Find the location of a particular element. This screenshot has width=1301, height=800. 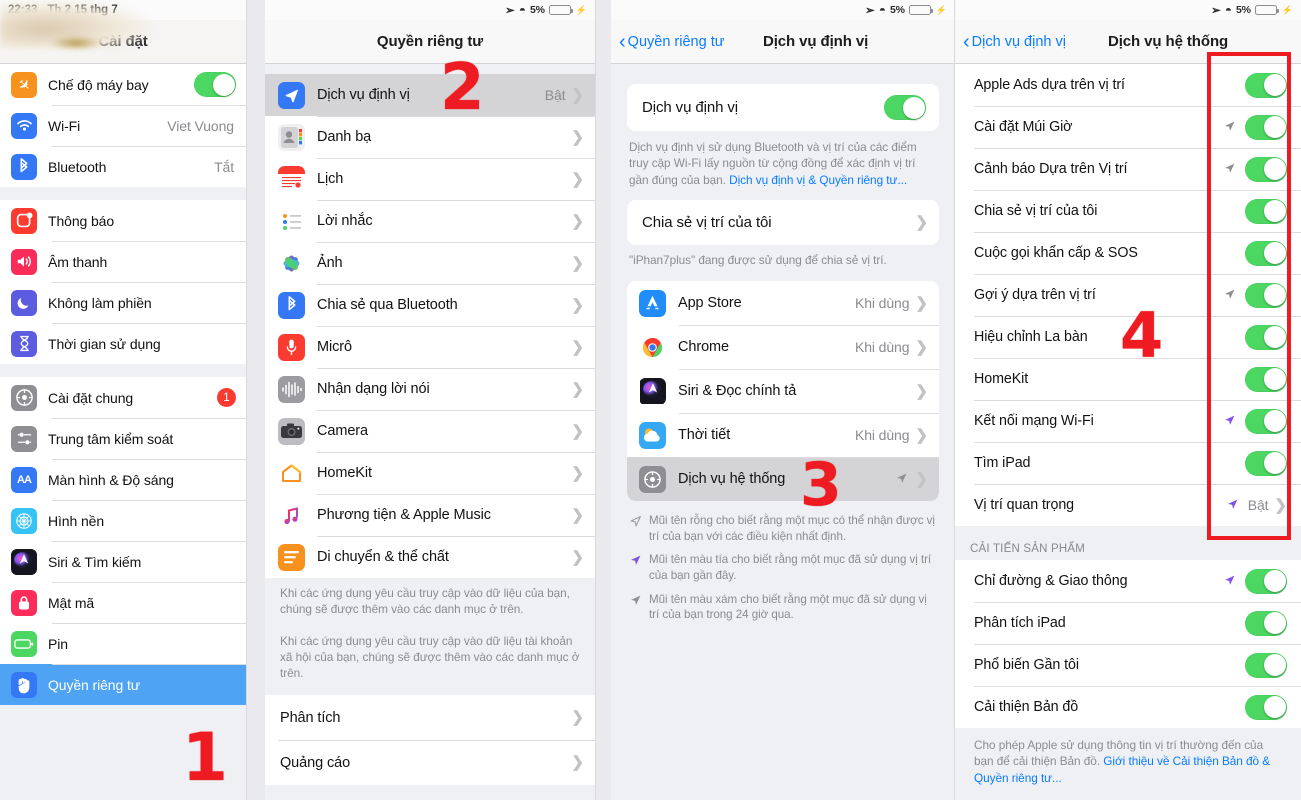

sidebar-item-kh-ng-l-m-phi-n: Không làm phiền is located at coordinates (123, 302).